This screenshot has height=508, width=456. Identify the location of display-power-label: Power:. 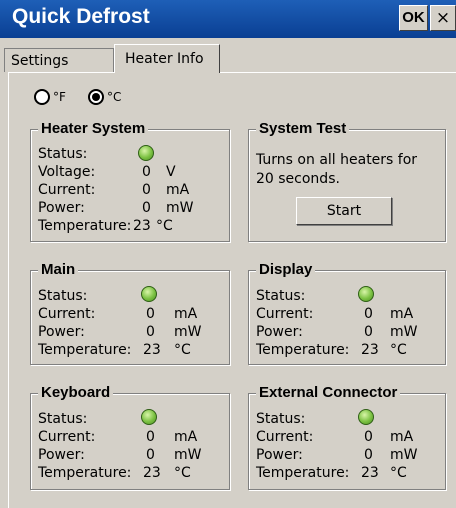
(279, 332).